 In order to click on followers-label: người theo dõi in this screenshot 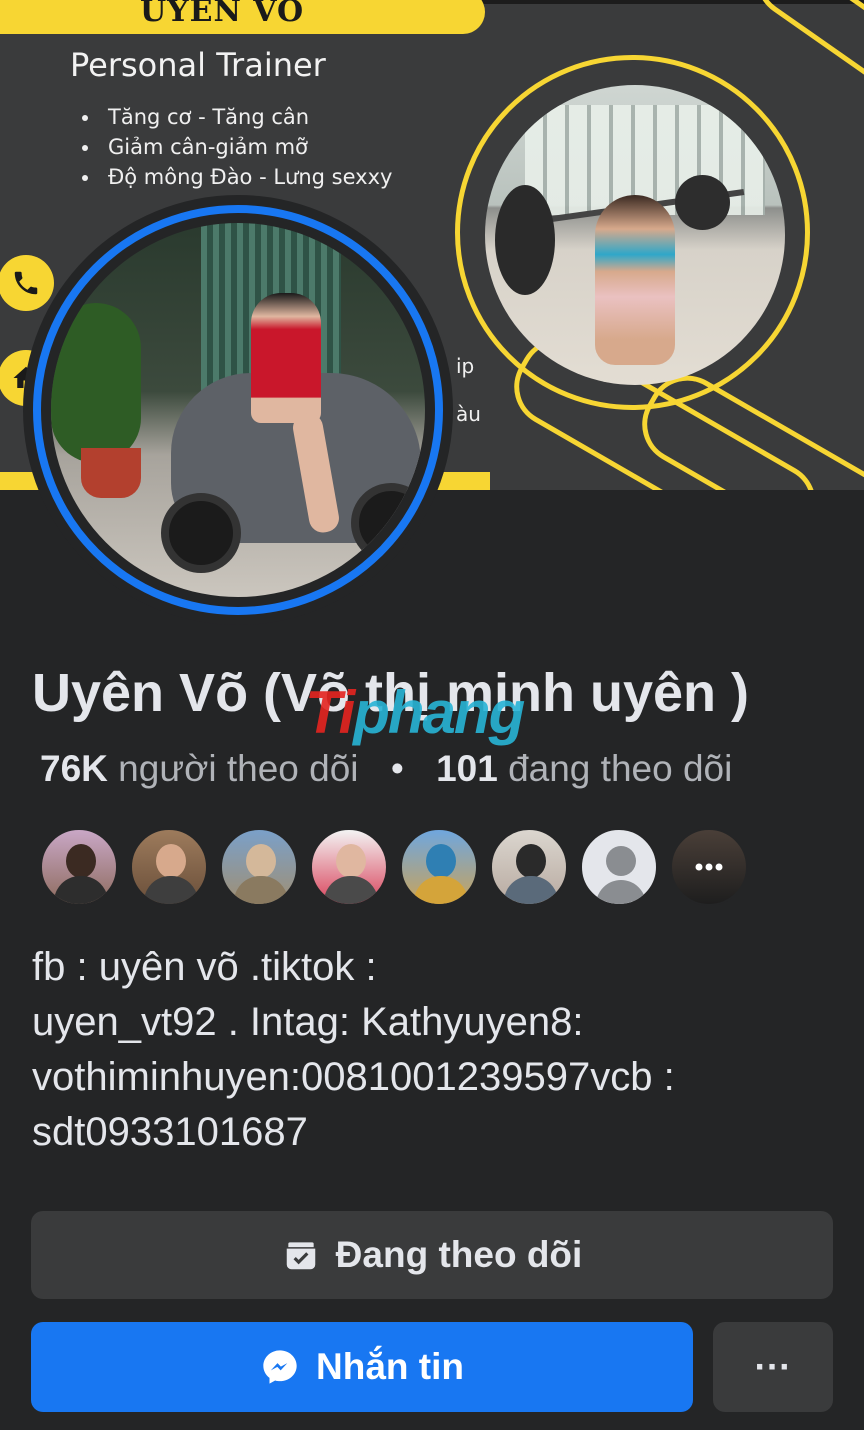, I will do `click(238, 768)`.